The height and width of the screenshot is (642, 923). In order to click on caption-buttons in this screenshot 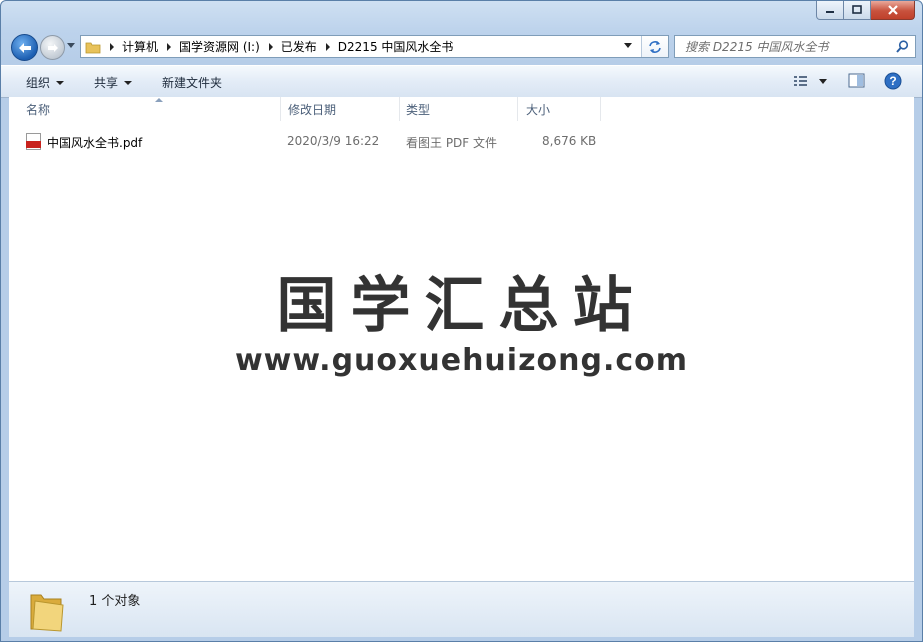, I will do `click(865, 10)`.